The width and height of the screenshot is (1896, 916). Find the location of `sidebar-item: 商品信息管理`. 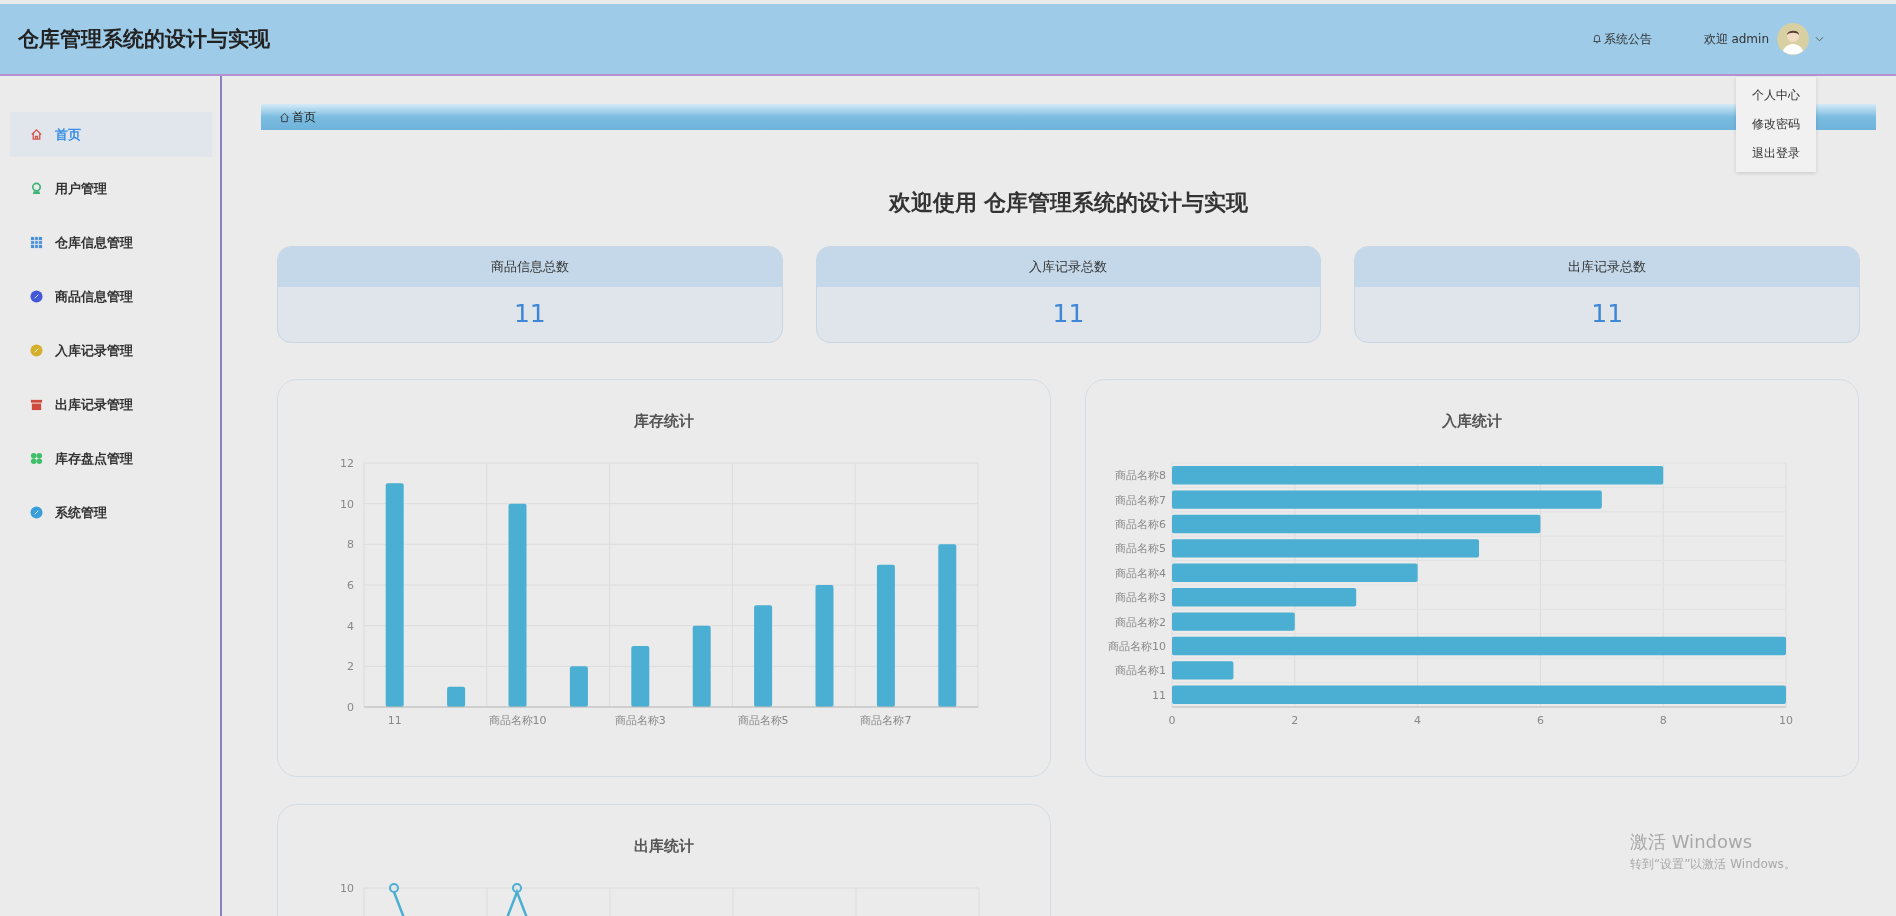

sidebar-item: 商品信息管理 is located at coordinates (111, 296).